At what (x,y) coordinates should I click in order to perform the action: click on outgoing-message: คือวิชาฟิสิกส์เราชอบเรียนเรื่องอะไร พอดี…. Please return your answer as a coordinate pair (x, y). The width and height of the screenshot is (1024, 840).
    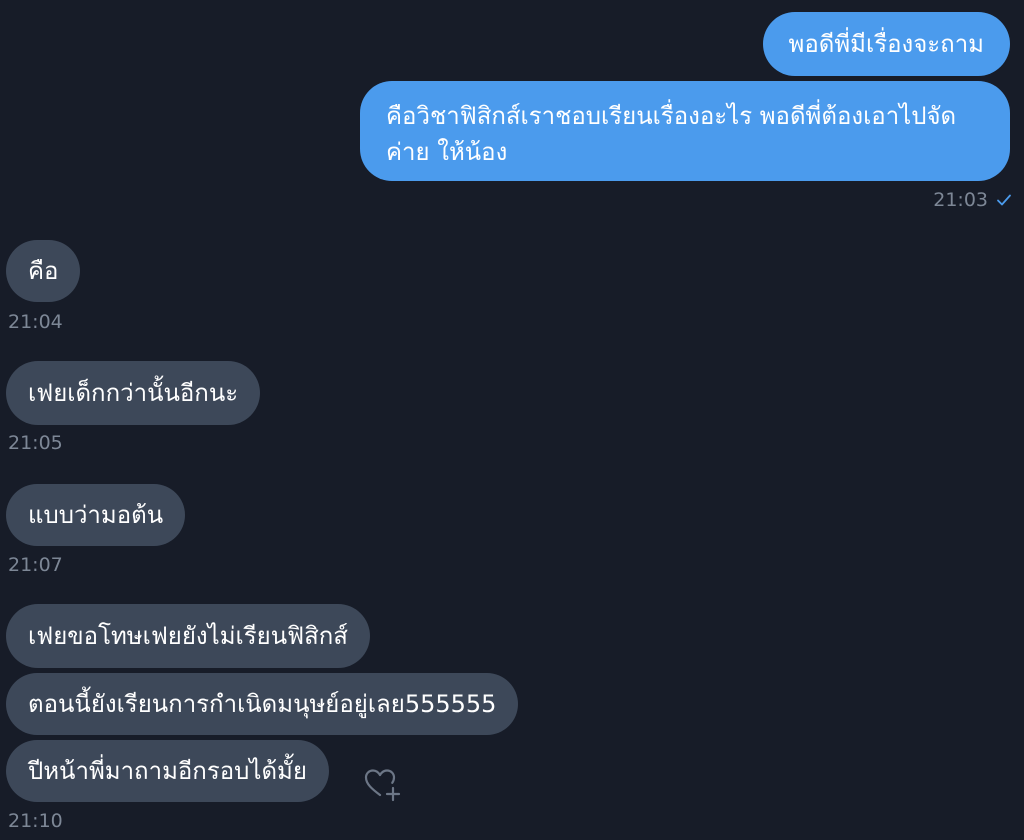
    Looking at the image, I should click on (685, 131).